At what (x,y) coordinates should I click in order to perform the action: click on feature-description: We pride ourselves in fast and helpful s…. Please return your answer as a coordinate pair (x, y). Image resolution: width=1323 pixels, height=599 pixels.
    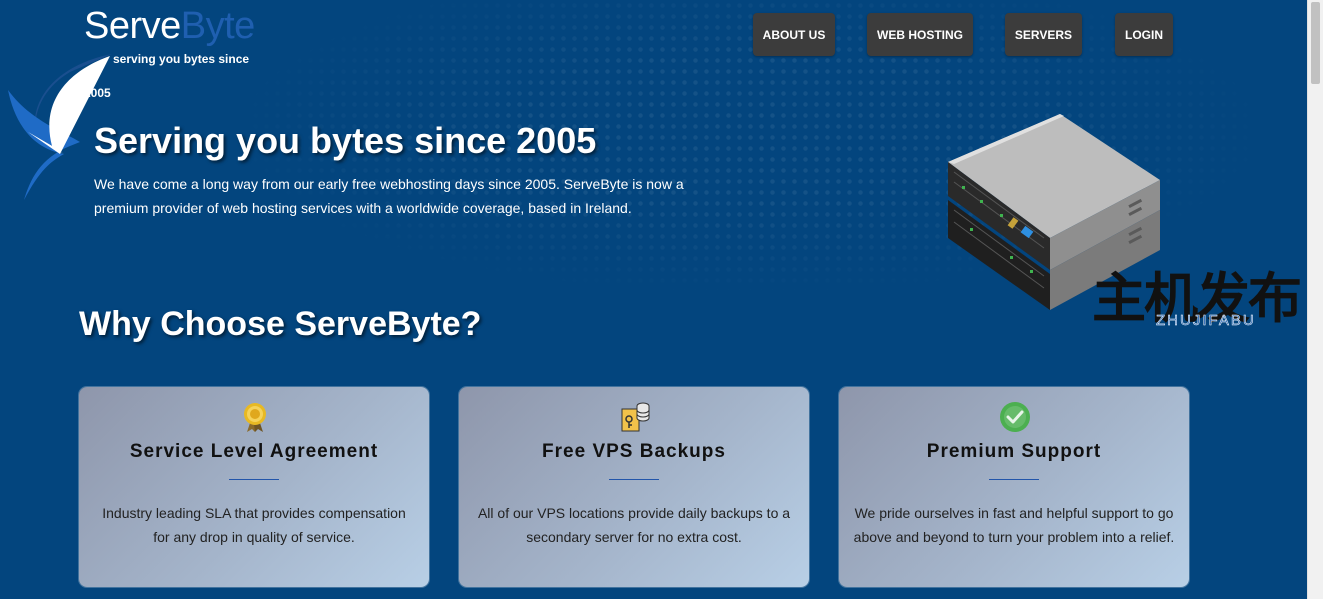
    Looking at the image, I should click on (1014, 525).